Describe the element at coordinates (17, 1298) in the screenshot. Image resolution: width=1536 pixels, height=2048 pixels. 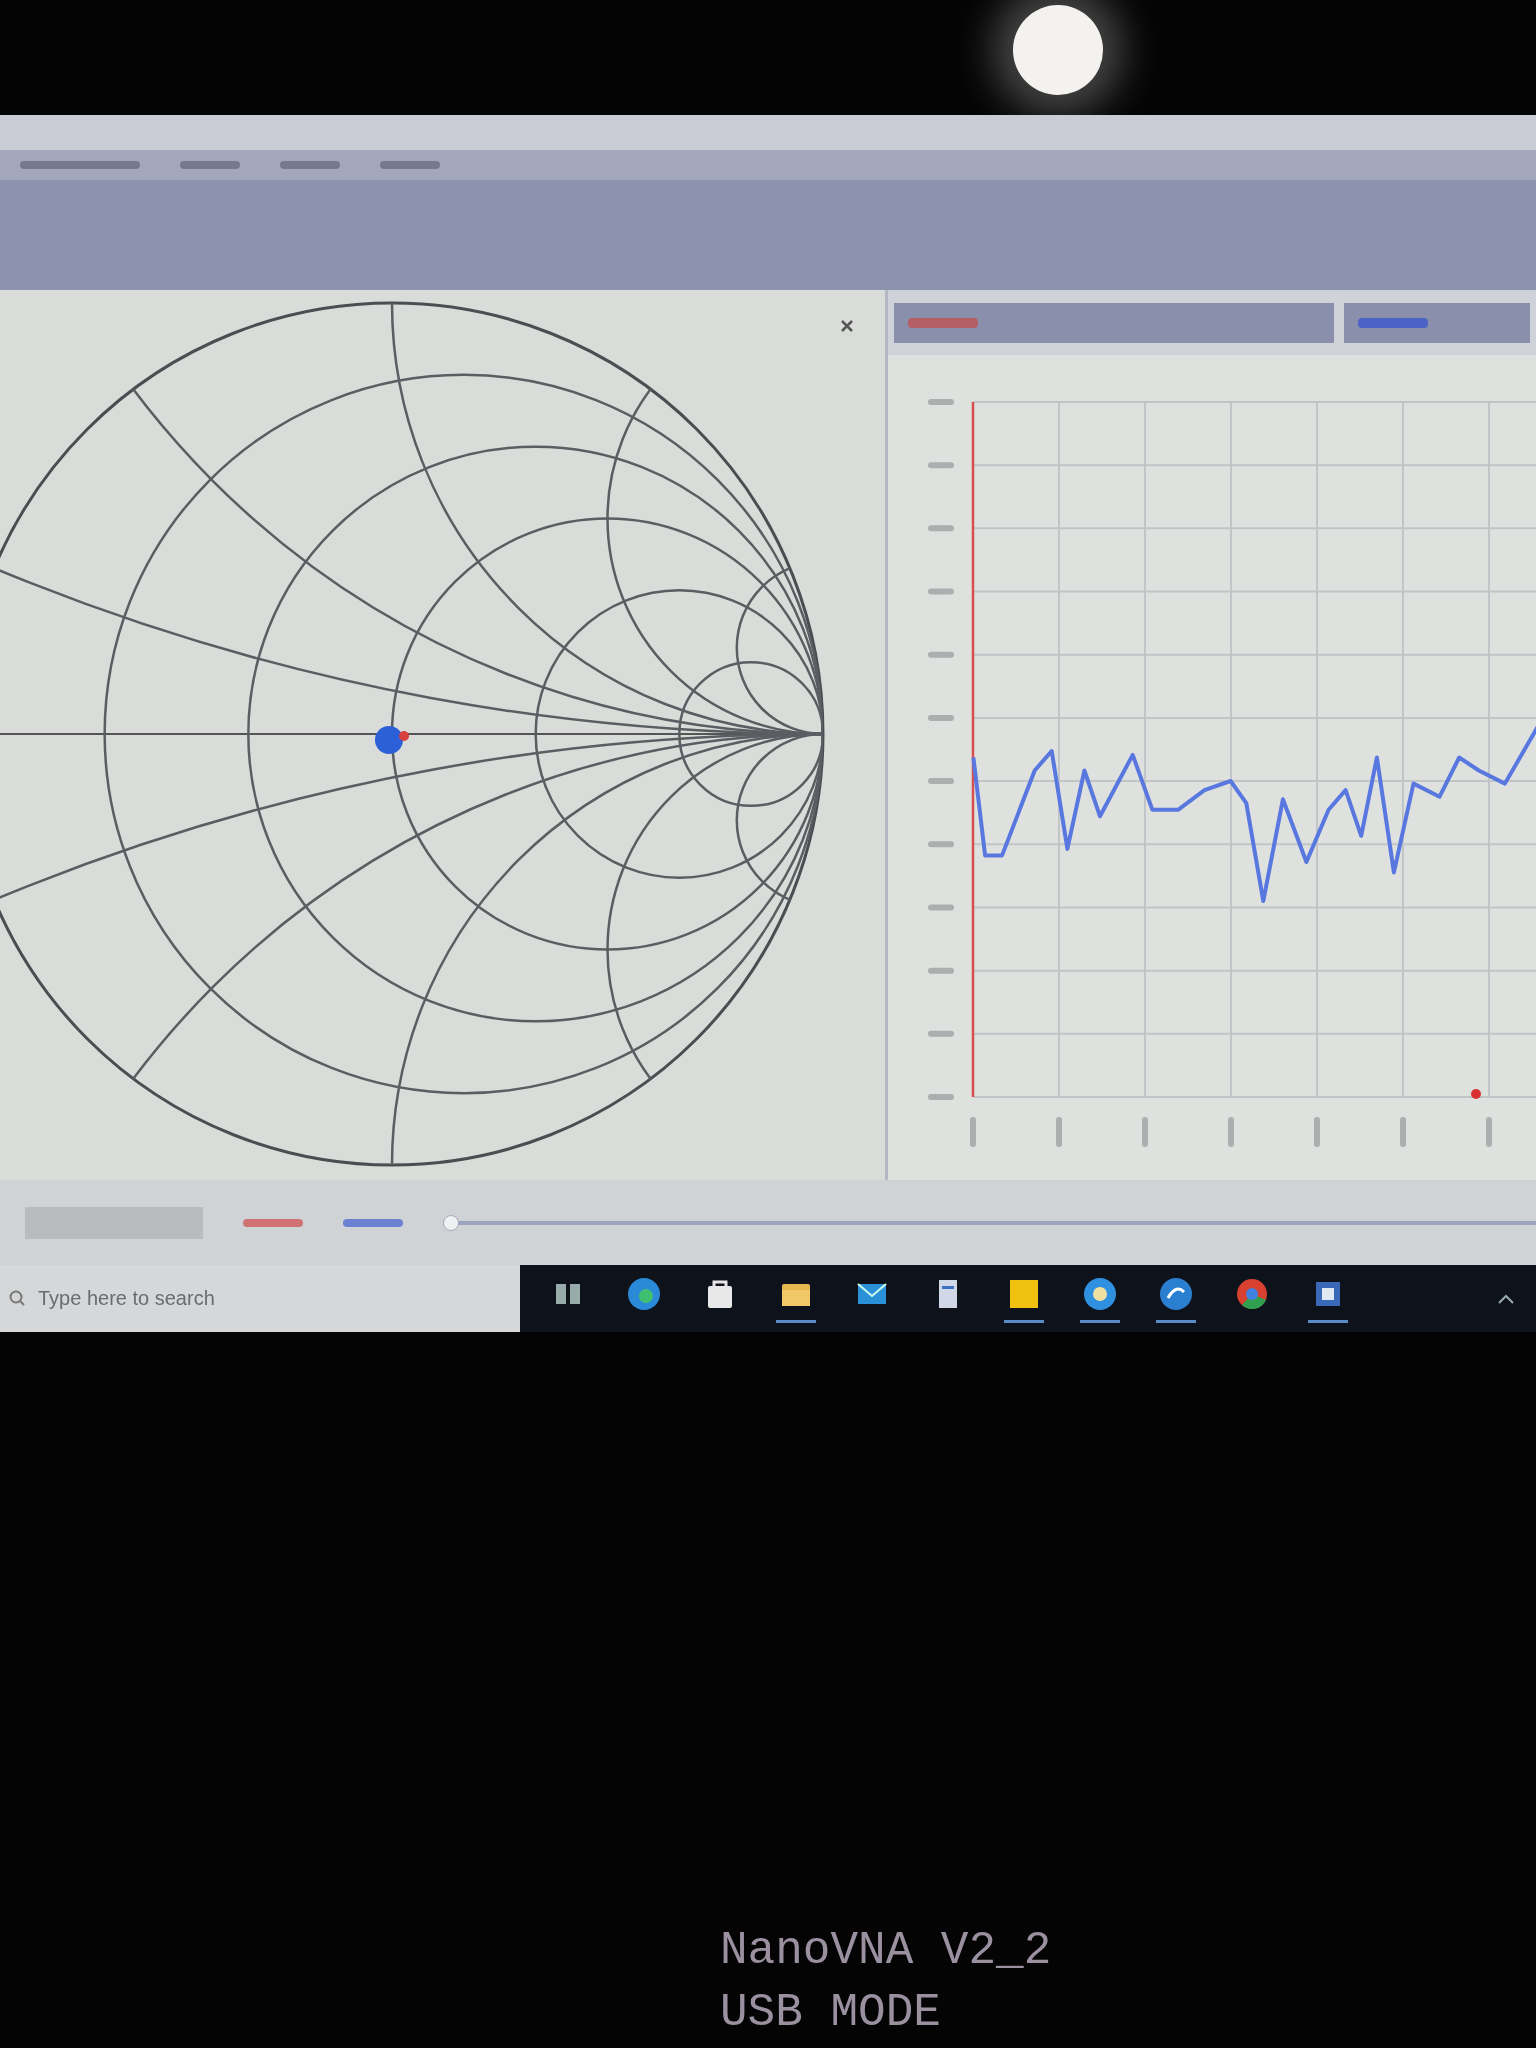
I see `search-icon` at that location.